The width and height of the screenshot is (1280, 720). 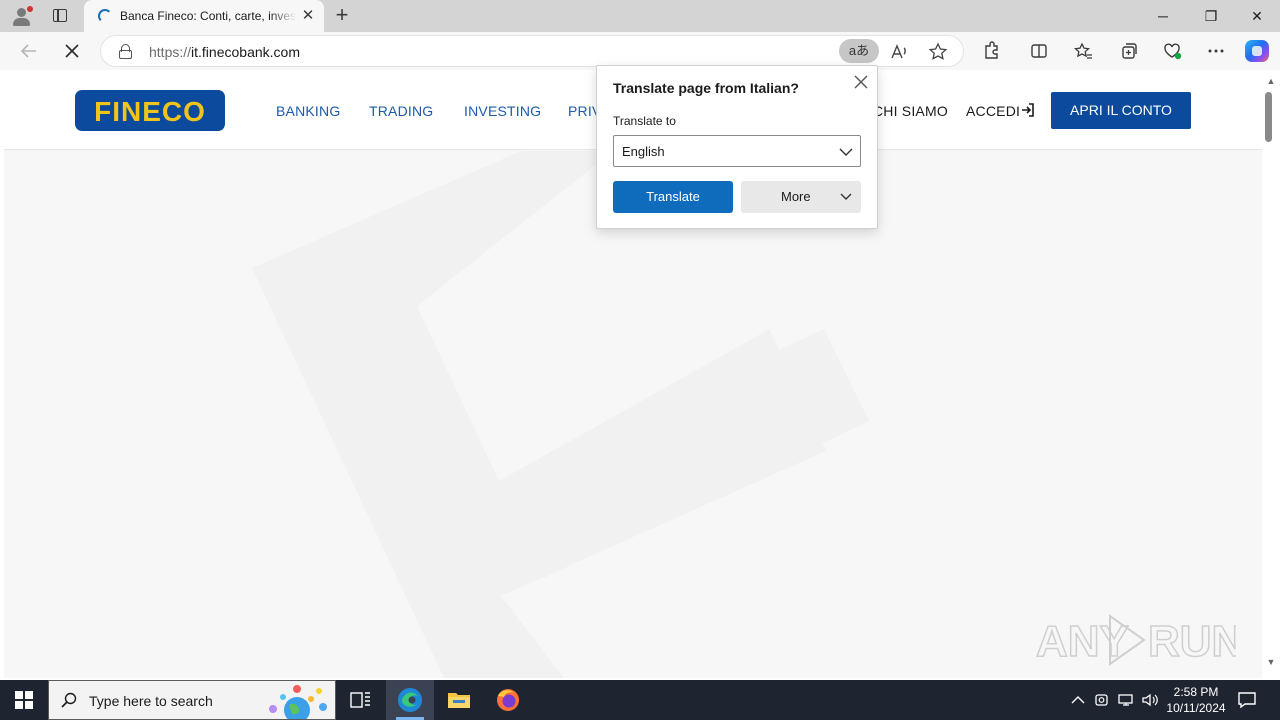 What do you see at coordinates (105, 16) in the screenshot?
I see `loading-spinner-icon` at bounding box center [105, 16].